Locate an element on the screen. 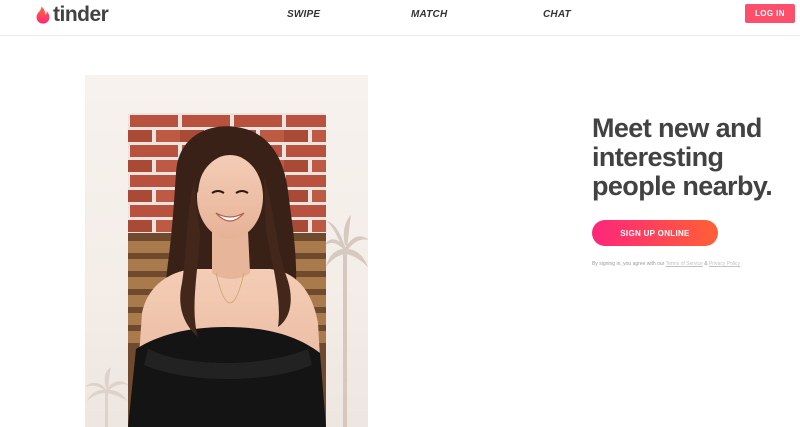 The image size is (800, 427). nav-swipe: SWIPE is located at coordinates (303, 14).